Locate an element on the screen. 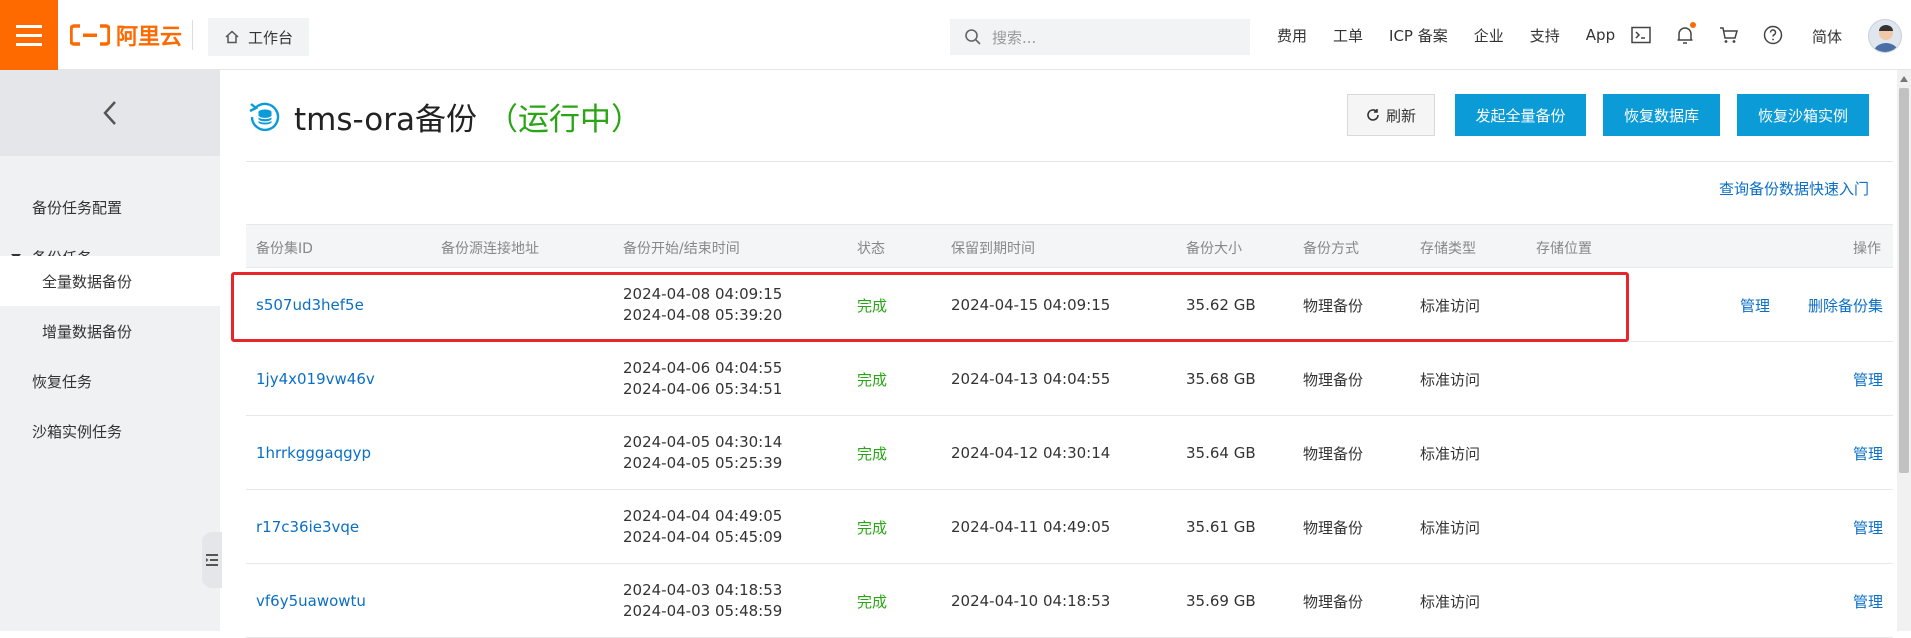  col-storage-type: 存储类型 is located at coordinates (1448, 249).